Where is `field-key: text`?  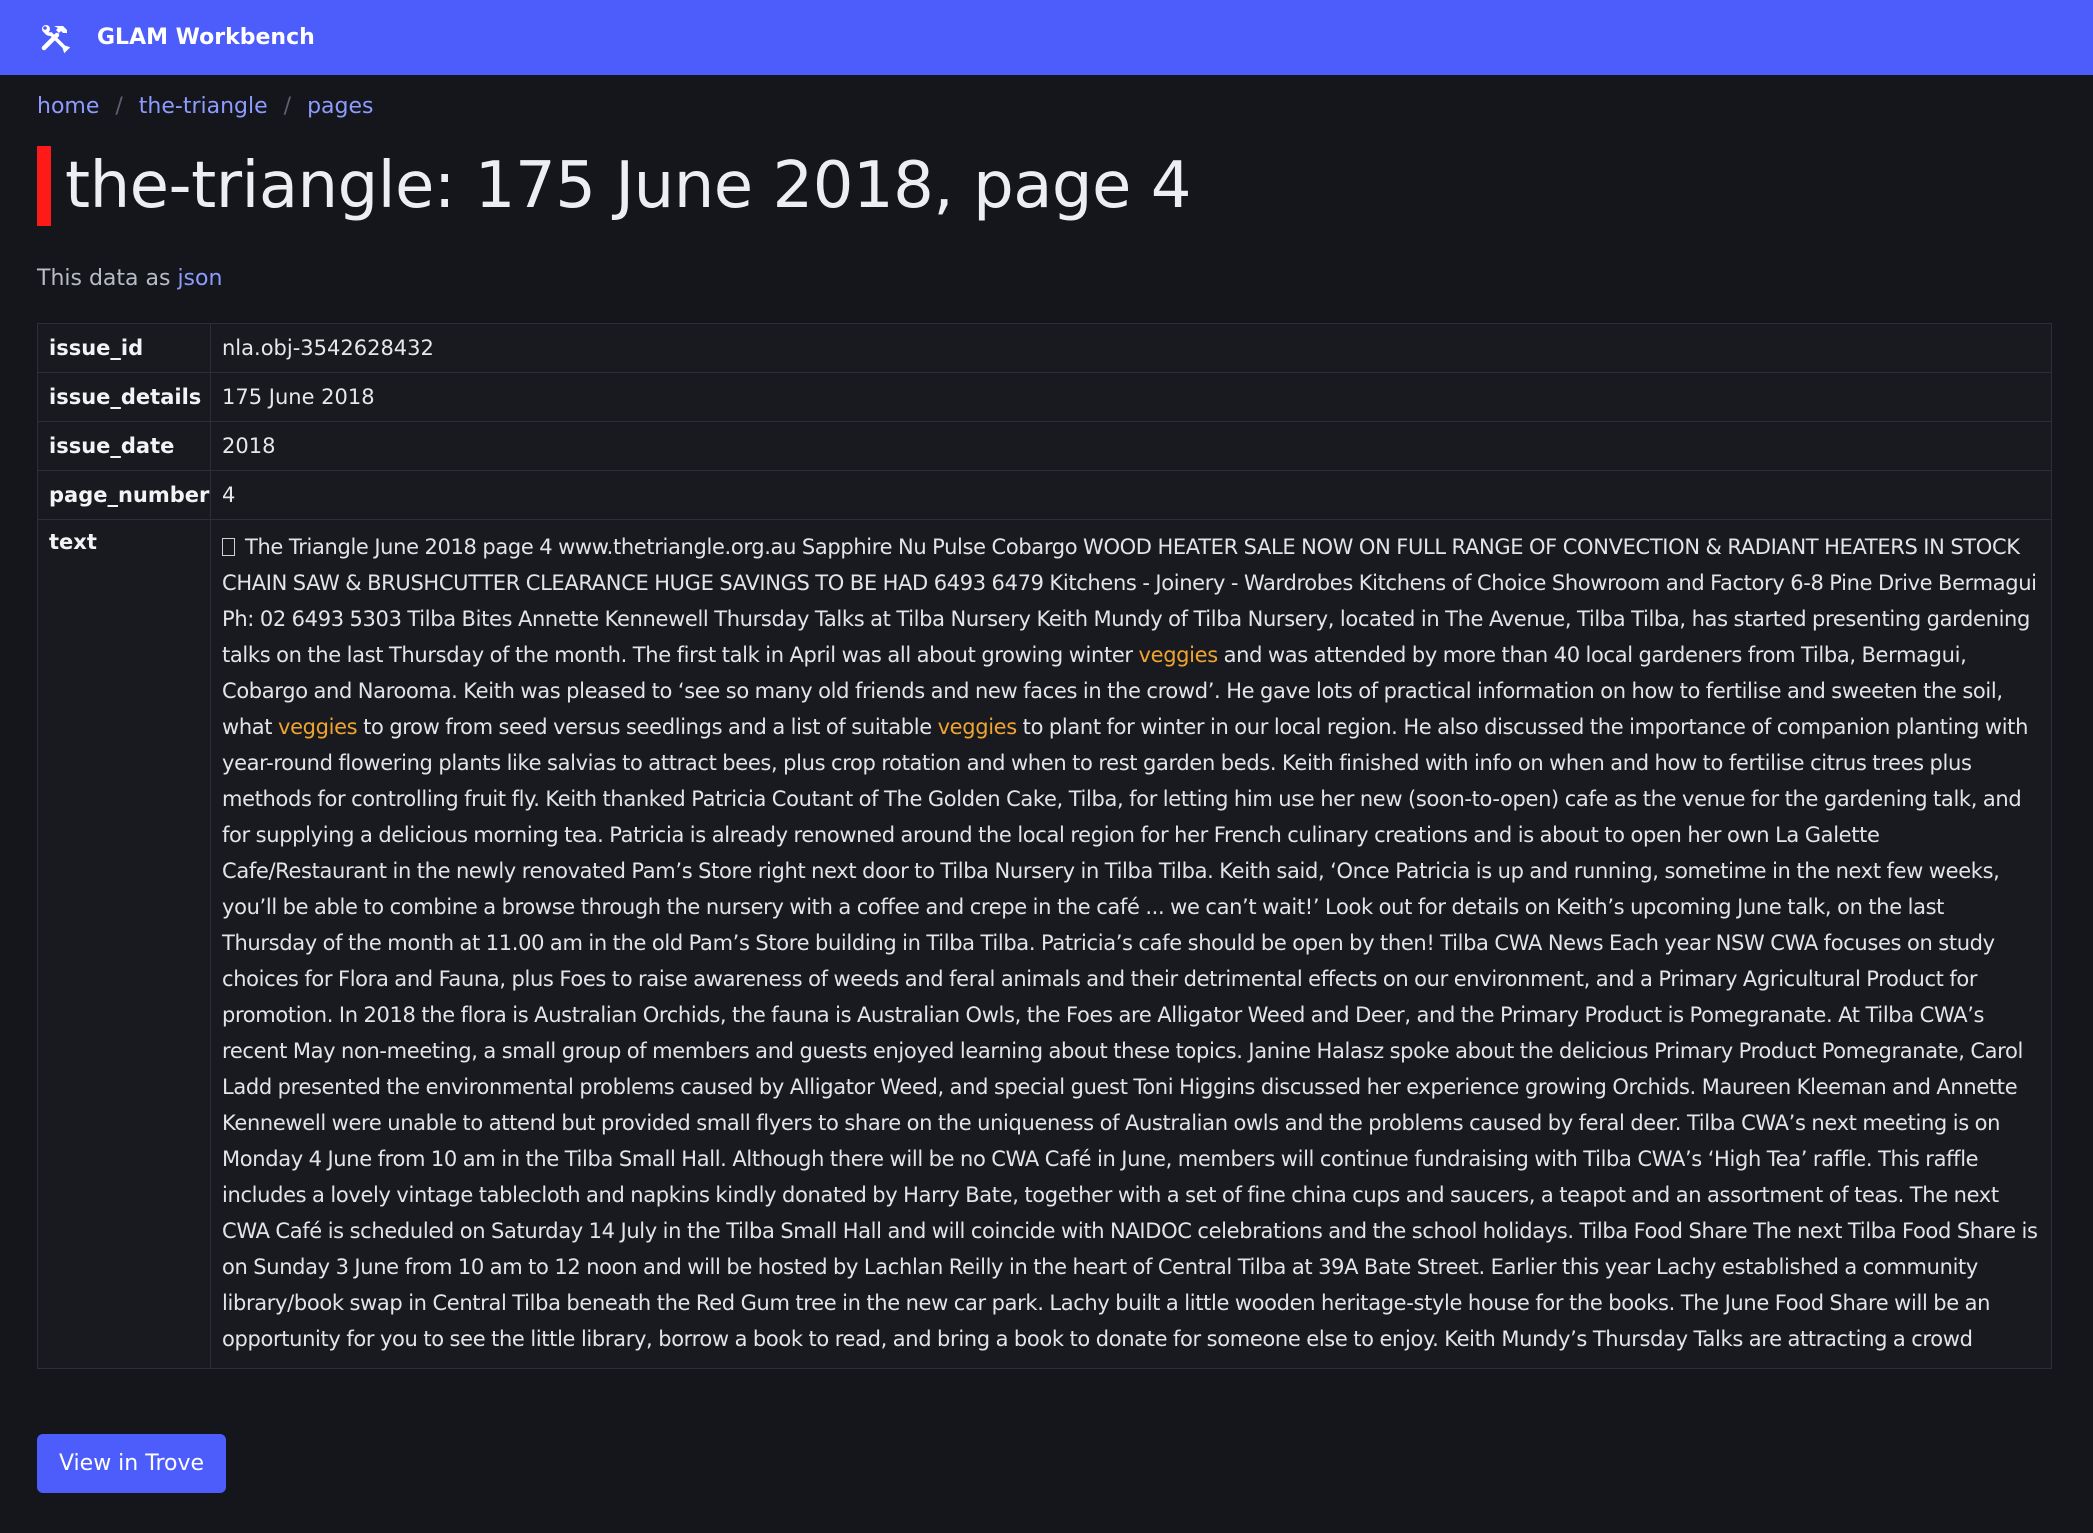 field-key: text is located at coordinates (124, 944).